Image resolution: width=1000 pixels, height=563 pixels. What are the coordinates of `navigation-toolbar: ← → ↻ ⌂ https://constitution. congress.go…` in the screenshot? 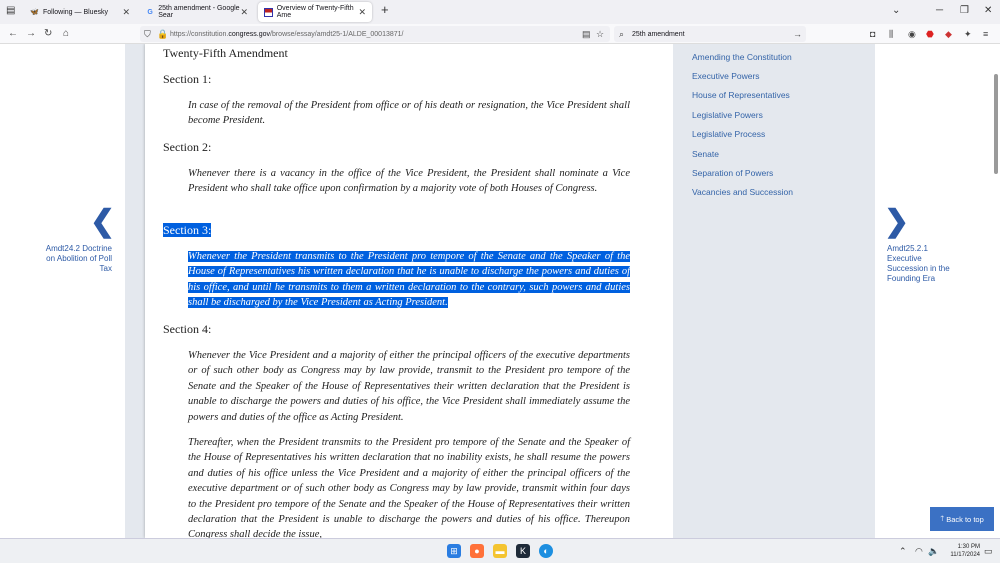 It's located at (500, 34).